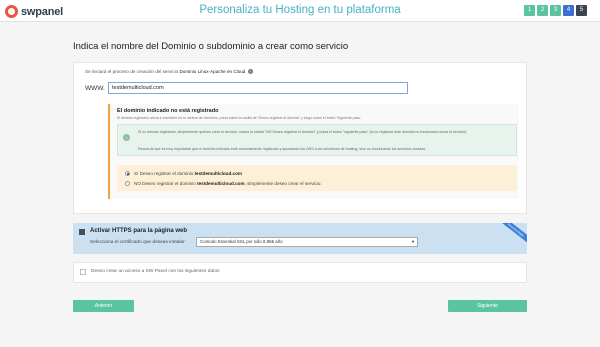 The height and width of the screenshot is (347, 600). What do you see at coordinates (413, 241) in the screenshot?
I see `chevron-down-icon: ▼` at bounding box center [413, 241].